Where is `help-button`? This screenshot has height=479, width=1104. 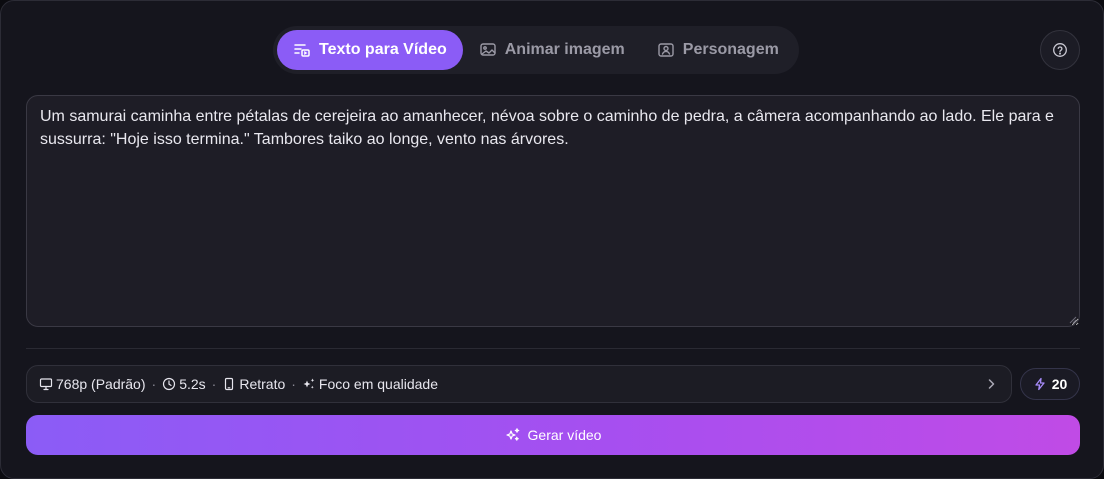
help-button is located at coordinates (1060, 50).